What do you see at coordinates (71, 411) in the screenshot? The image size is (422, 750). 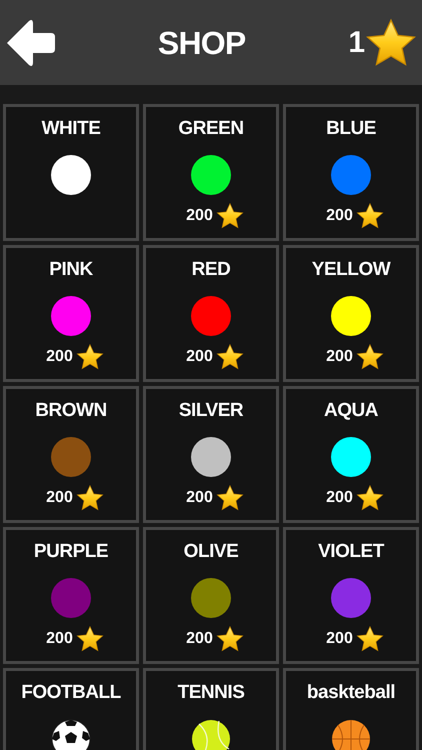 I see `item-name: BROWN` at bounding box center [71, 411].